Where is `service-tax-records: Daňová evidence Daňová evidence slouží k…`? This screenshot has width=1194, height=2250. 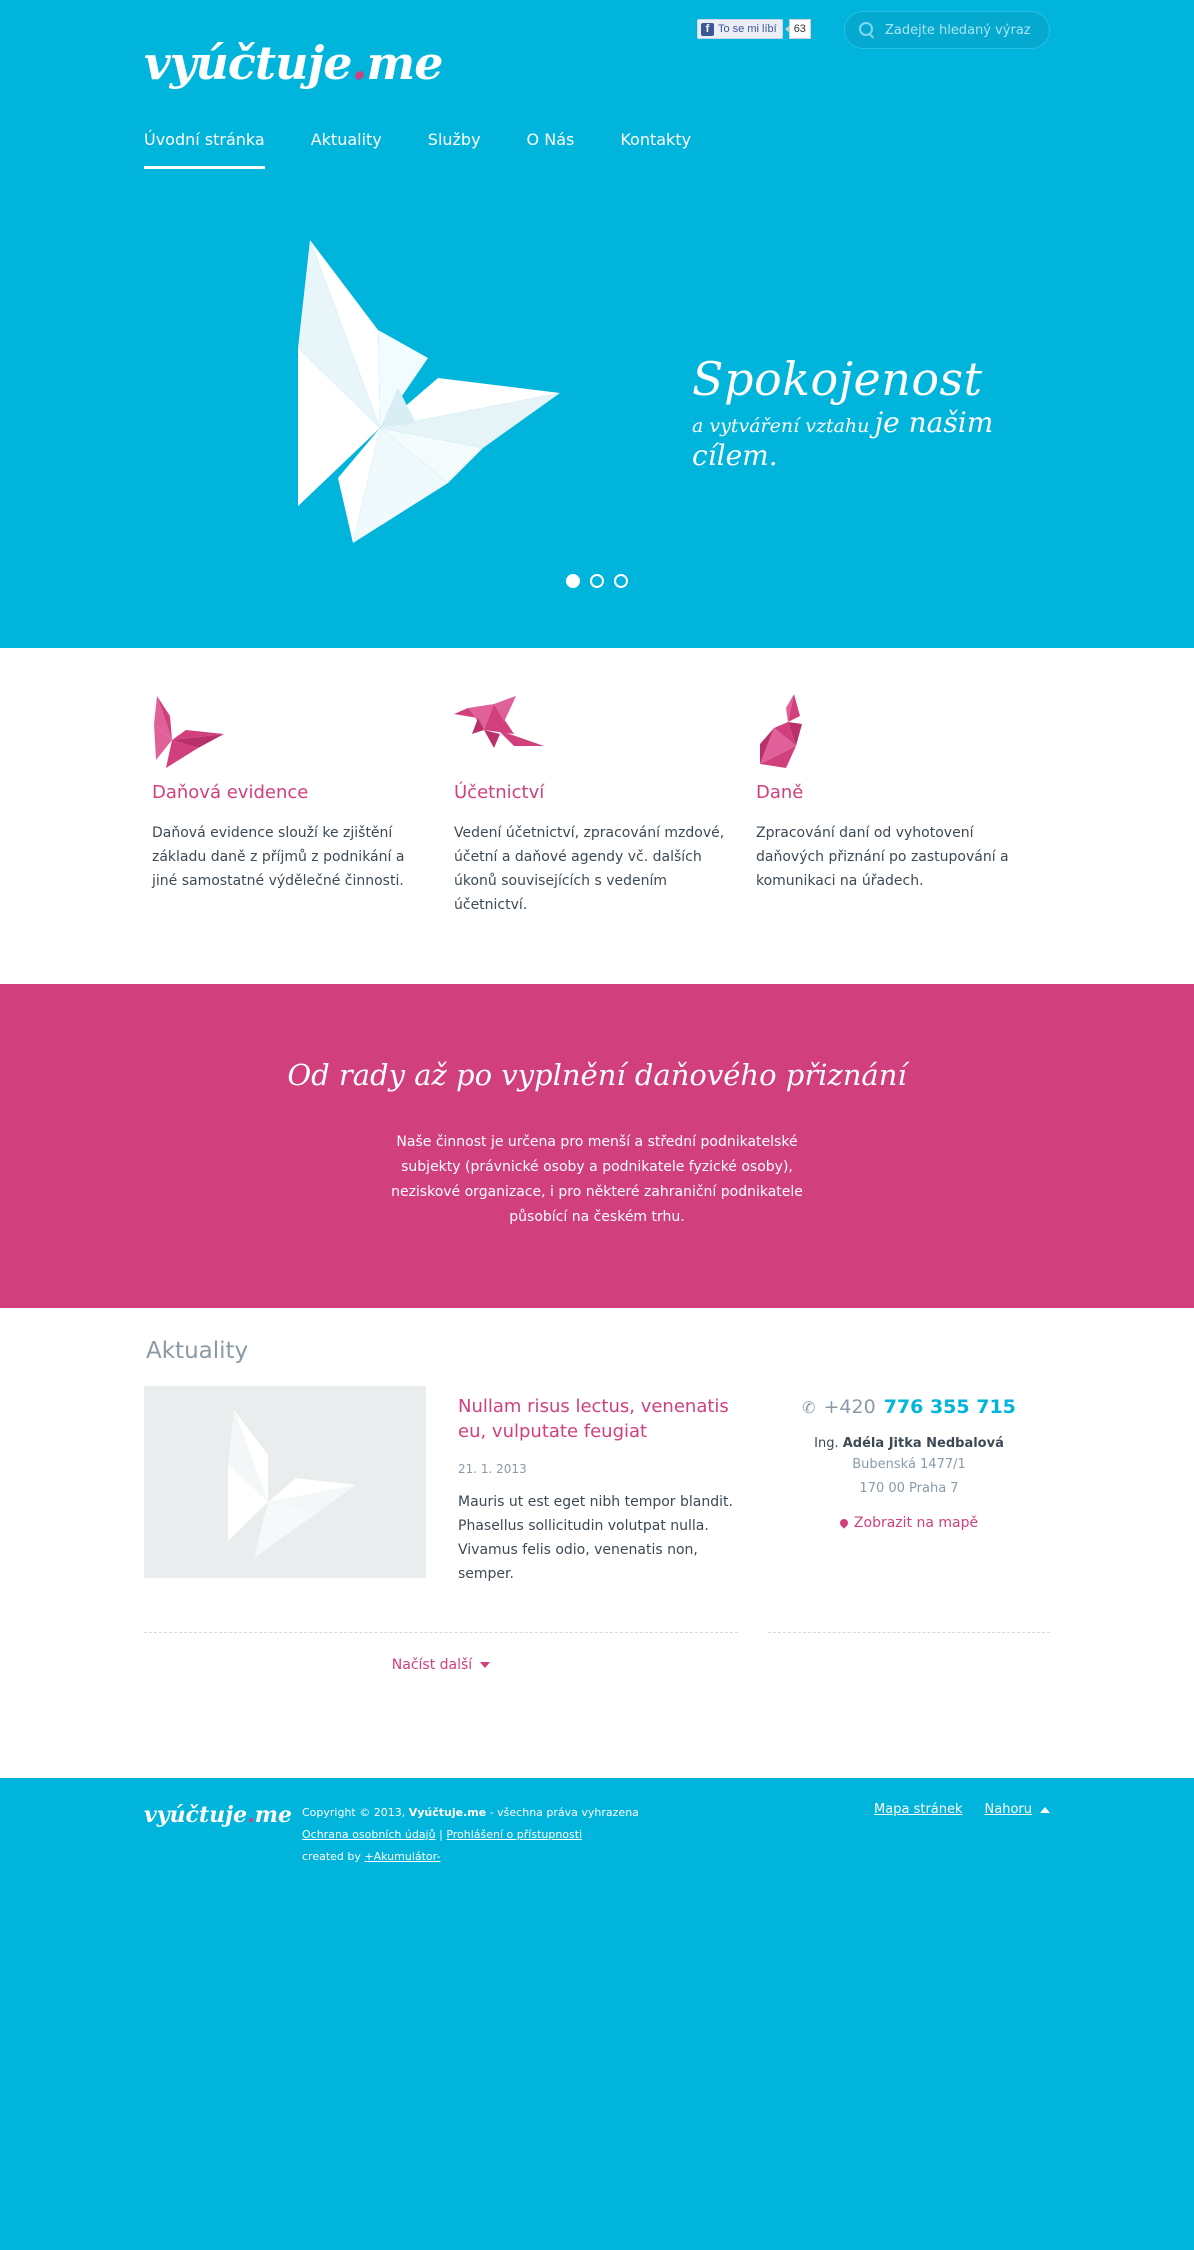 service-tax-records: Daňová evidence Daňová evidence slouží k… is located at coordinates (295, 805).